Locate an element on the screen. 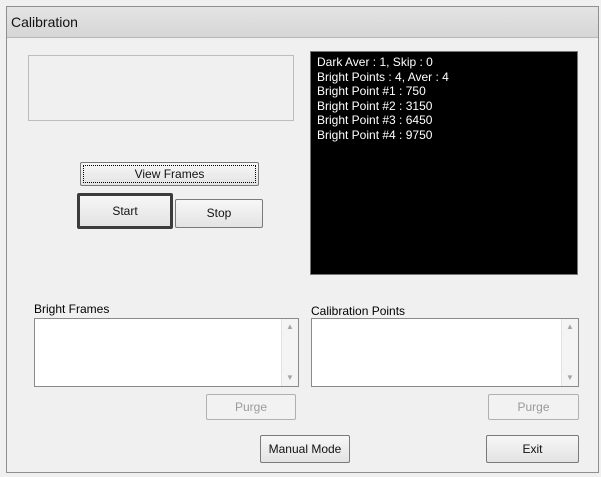 Image resolution: width=601 pixels, height=477 pixels. log-line: Dark Aver : 1, Skip : 0 is located at coordinates (375, 62).